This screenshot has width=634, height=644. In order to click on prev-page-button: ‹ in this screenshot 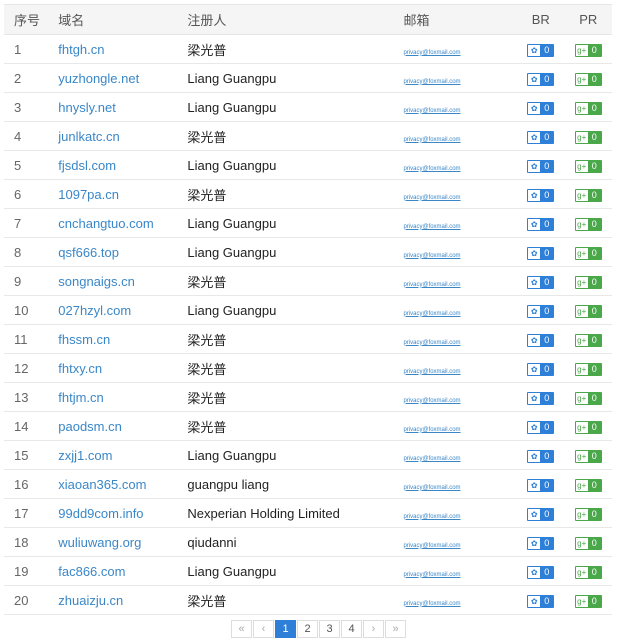, I will do `click(263, 629)`.